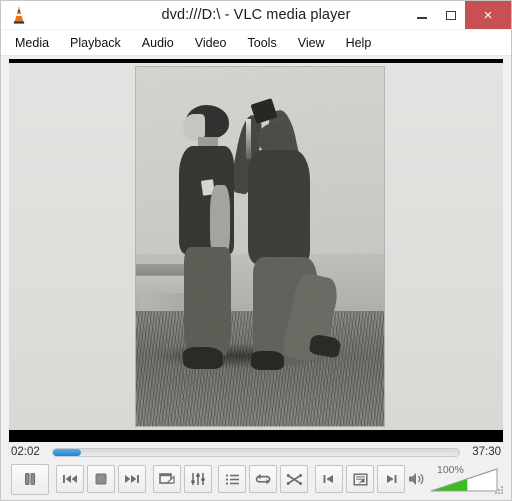  I want to click on pause-icon, so click(30, 479).